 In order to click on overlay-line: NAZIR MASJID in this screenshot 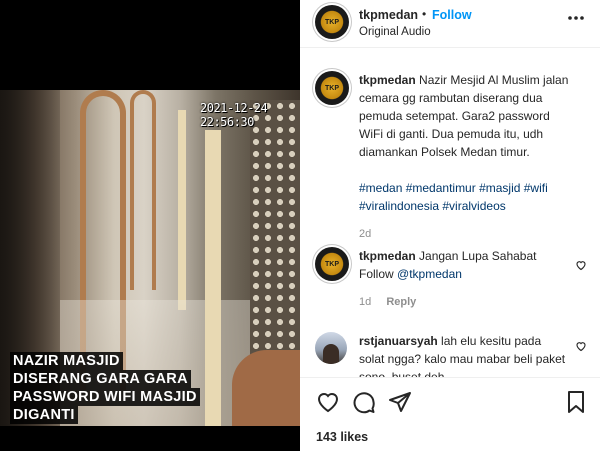, I will do `click(66, 361)`.